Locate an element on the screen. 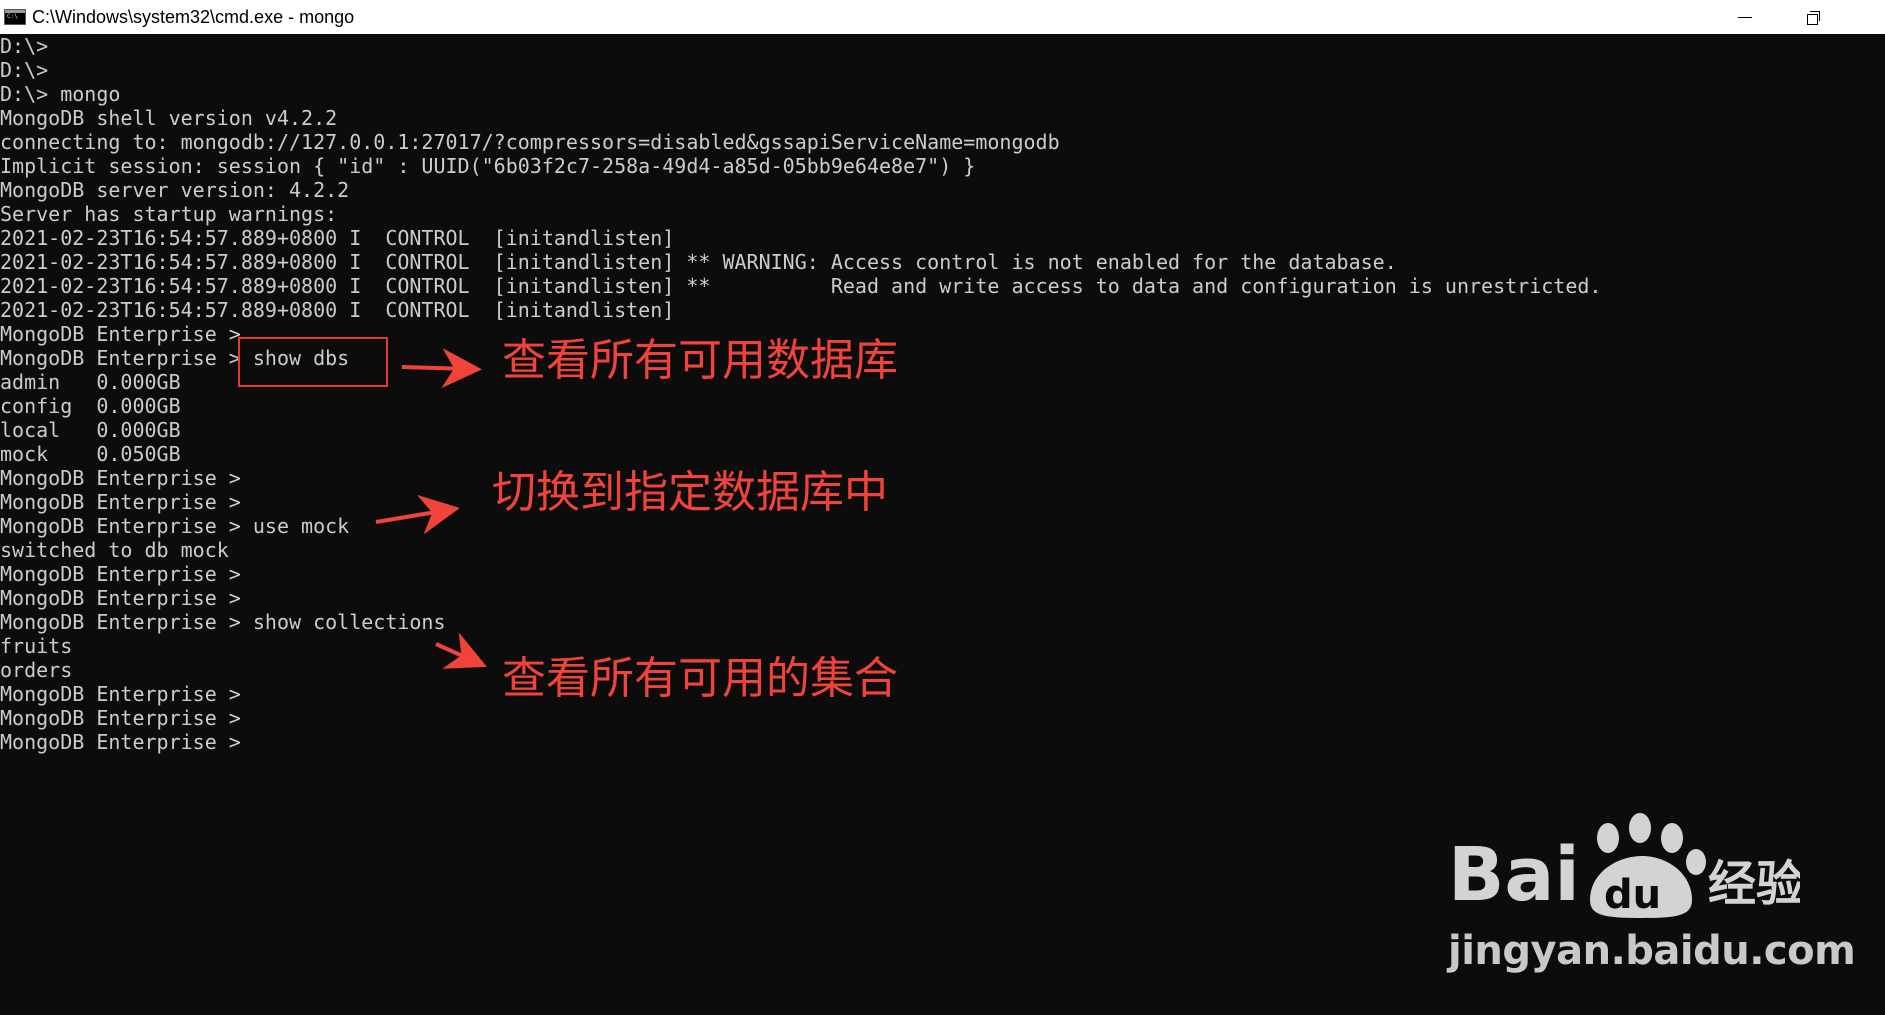  console-line: Server has startup warnings: is located at coordinates (169, 214).